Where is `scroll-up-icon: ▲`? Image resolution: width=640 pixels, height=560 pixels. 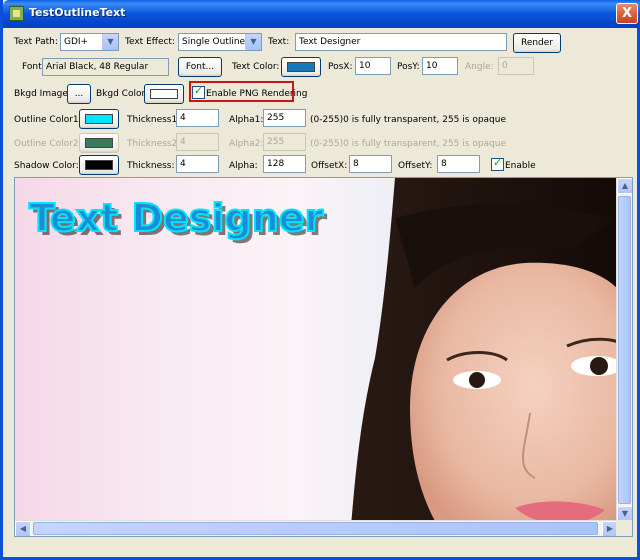 scroll-up-icon: ▲ is located at coordinates (624, 186).